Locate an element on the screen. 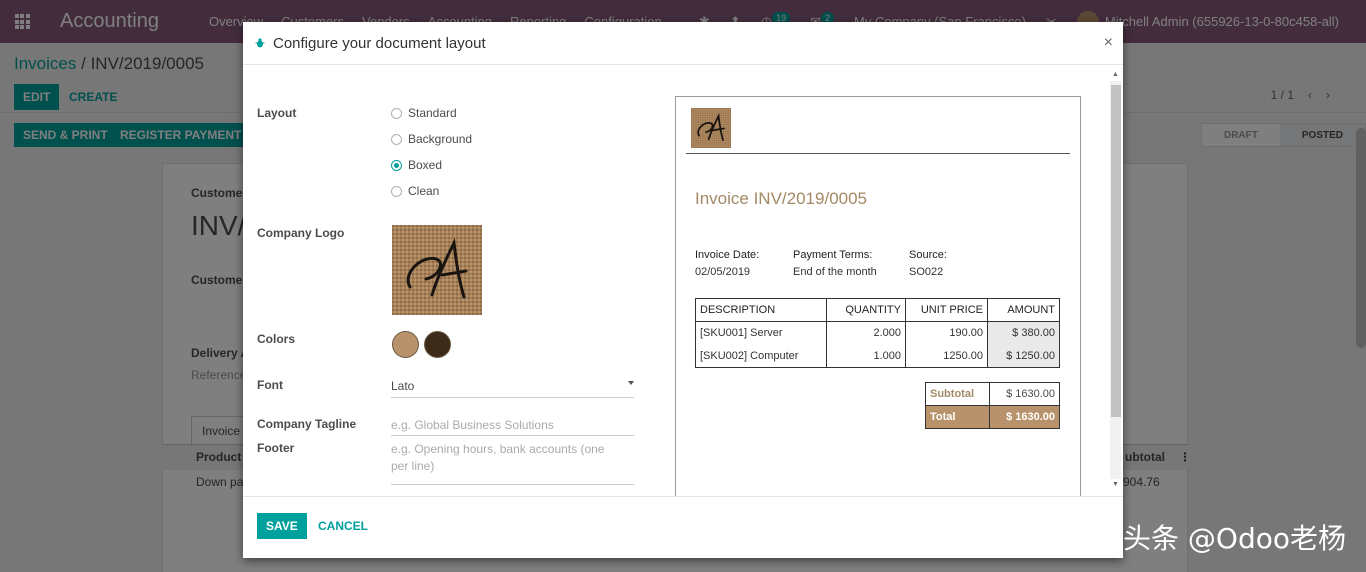 This screenshot has height=572, width=1366. row-unit-price: 190.00 is located at coordinates (946, 333).